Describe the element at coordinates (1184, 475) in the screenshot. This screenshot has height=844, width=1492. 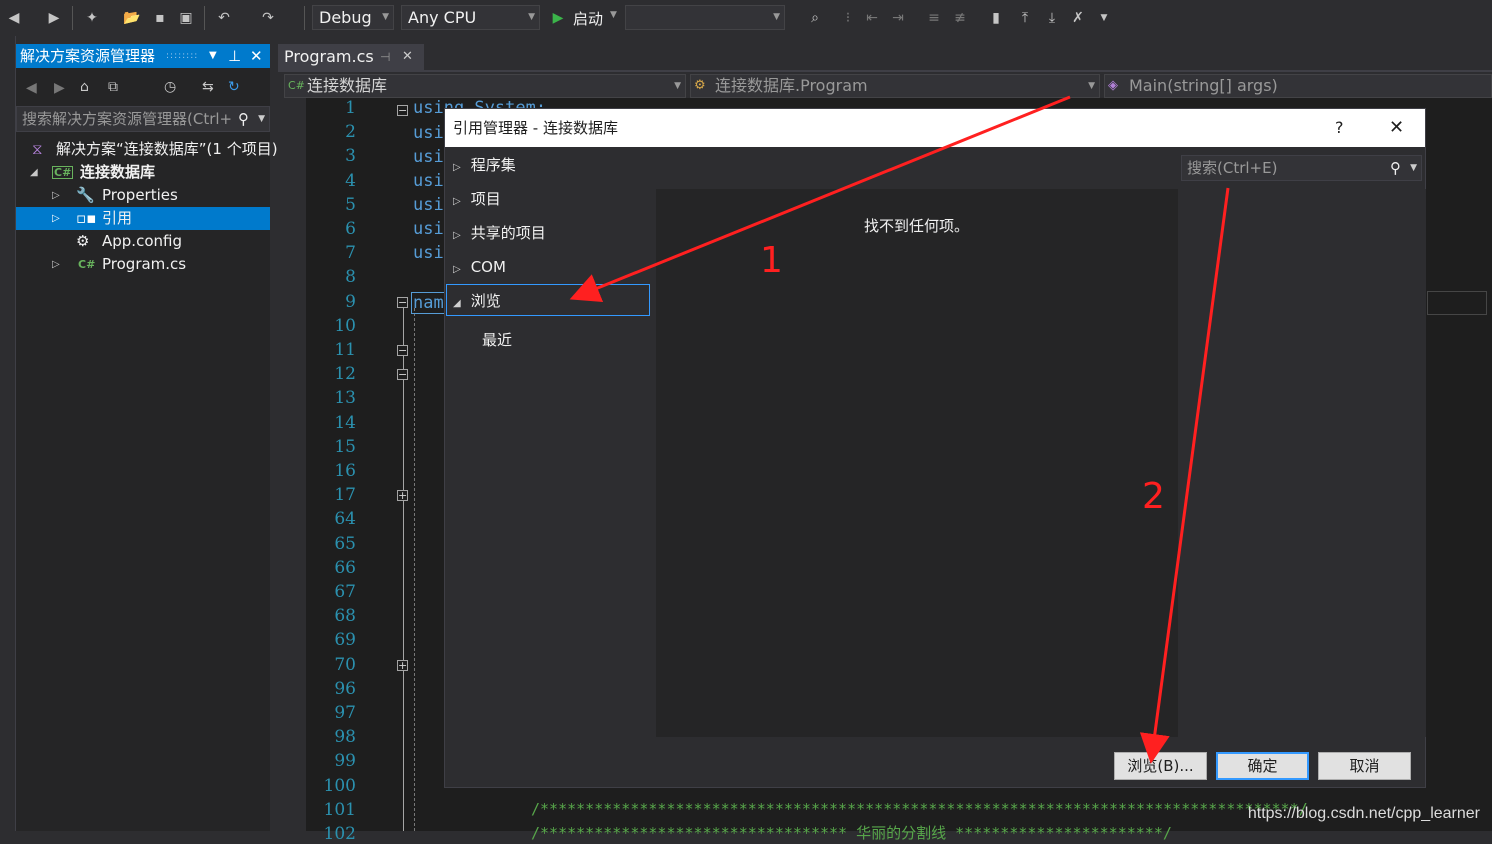
I see `arrow-to-browse-button` at that location.